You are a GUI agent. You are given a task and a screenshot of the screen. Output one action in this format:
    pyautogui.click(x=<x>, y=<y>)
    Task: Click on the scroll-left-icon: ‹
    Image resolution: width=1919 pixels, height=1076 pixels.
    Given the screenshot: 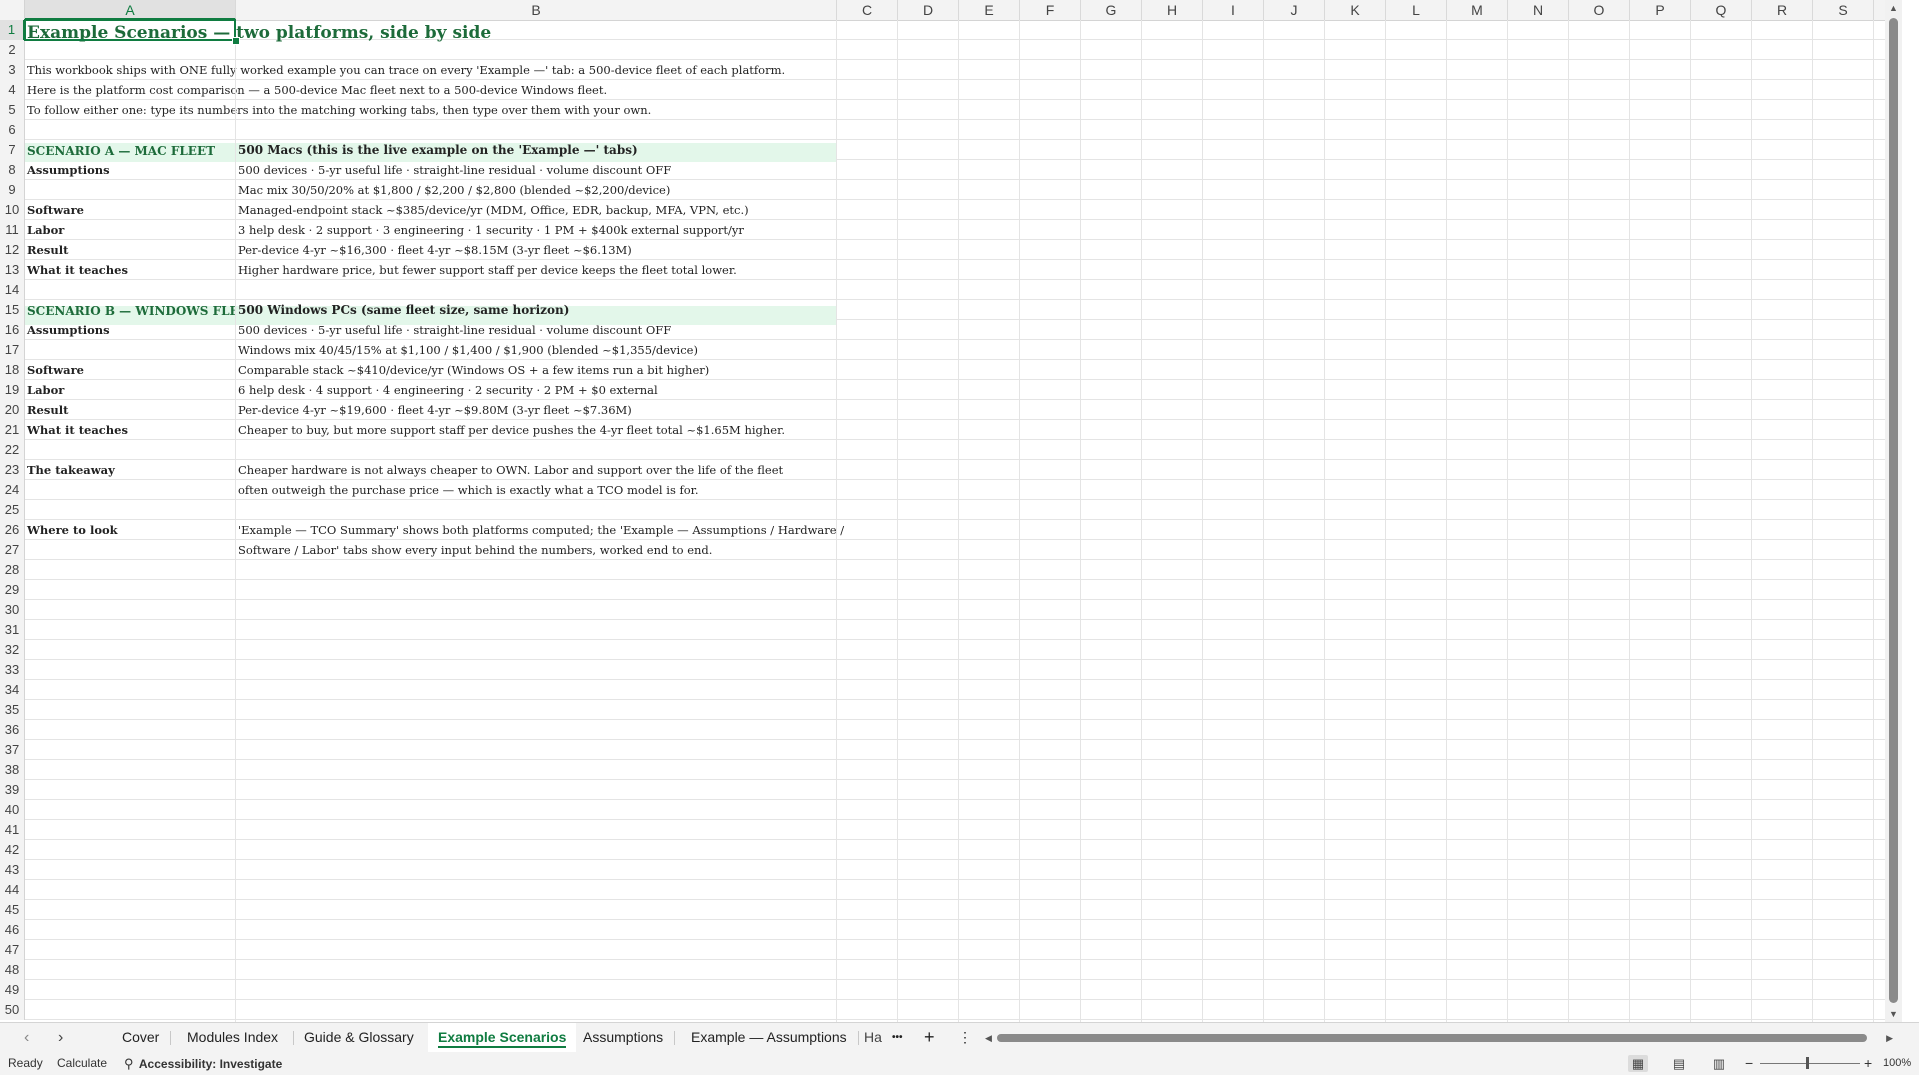 What is the action you would take?
    pyautogui.click(x=26, y=1037)
    